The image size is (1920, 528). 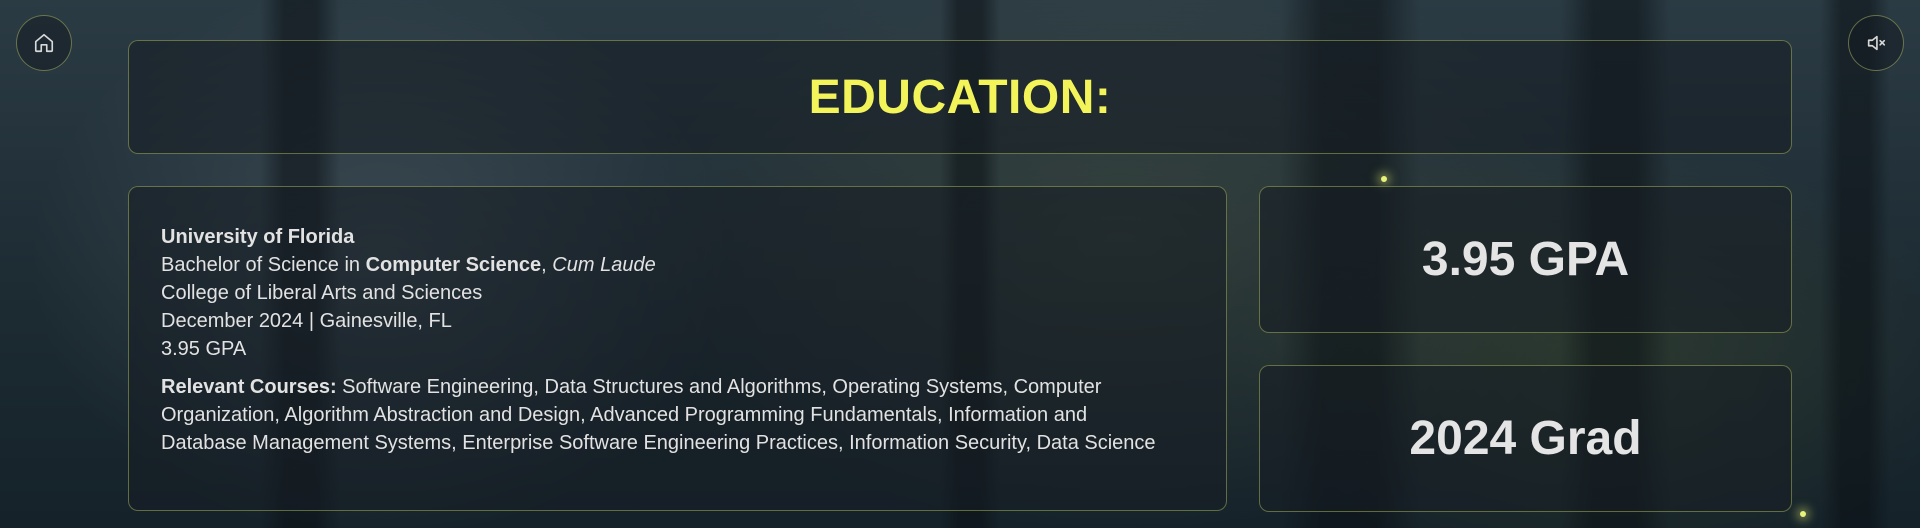 What do you see at coordinates (306, 321) in the screenshot?
I see `date-location: December 2024 | Gainesville, FL` at bounding box center [306, 321].